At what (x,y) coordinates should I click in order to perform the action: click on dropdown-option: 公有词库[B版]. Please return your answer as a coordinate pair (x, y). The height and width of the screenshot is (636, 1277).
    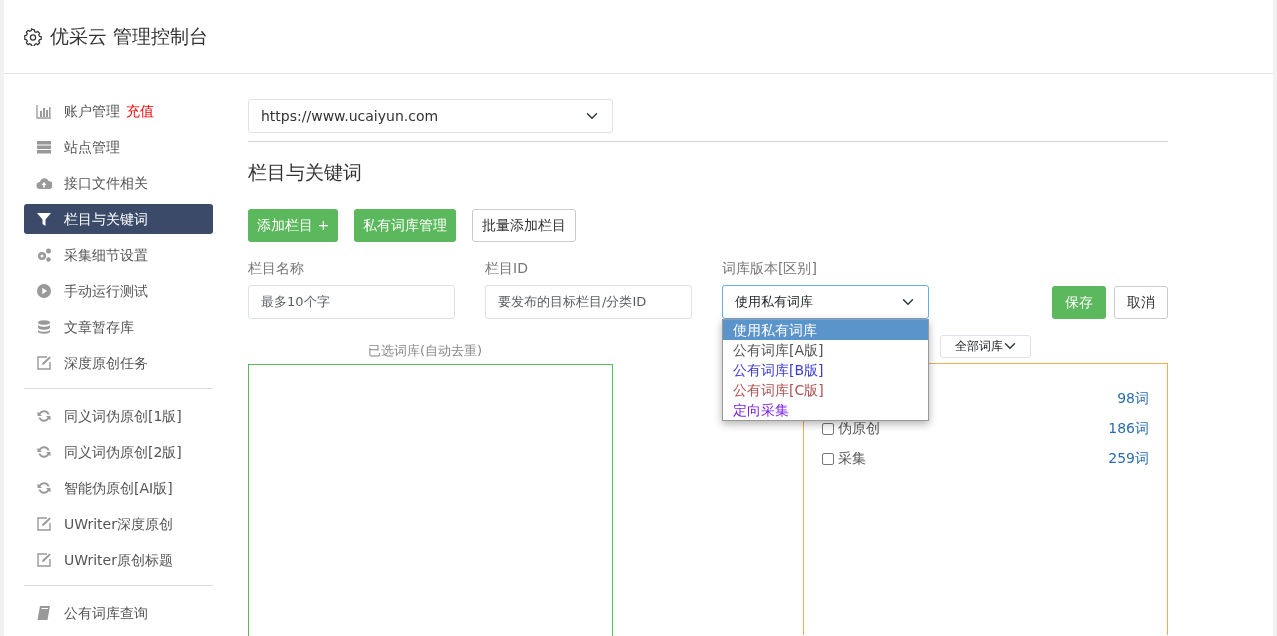
    Looking at the image, I should click on (825, 369).